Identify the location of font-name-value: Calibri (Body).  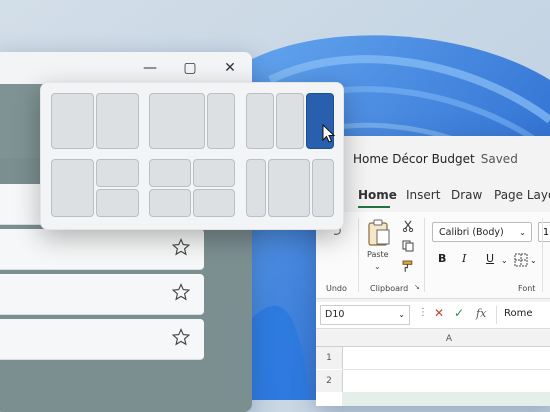
(471, 232).